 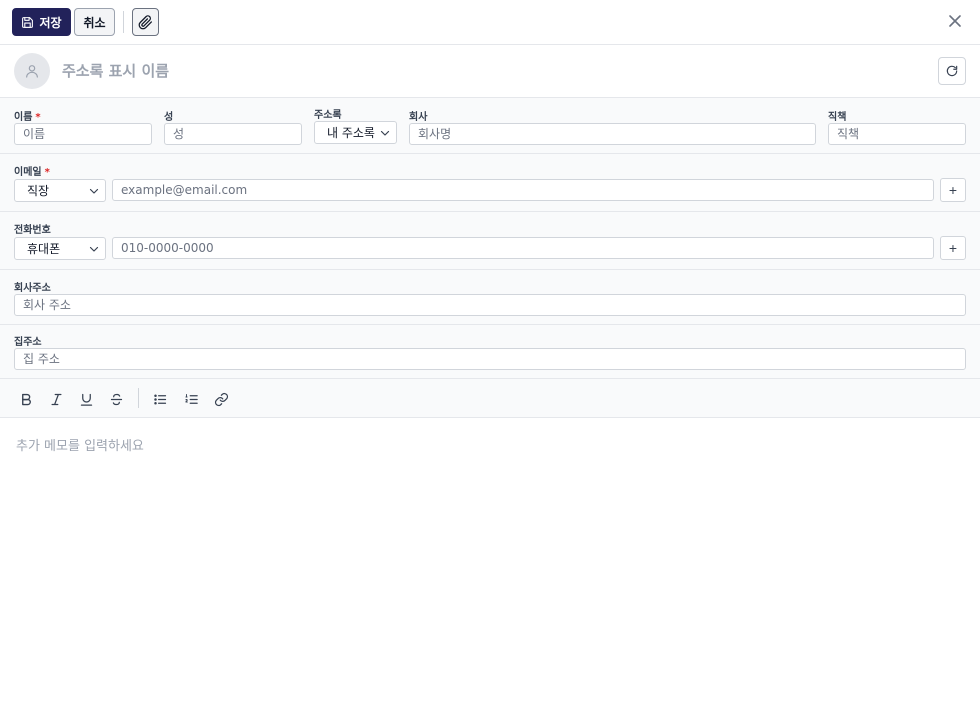 I want to click on display-name-input, so click(x=492, y=71).